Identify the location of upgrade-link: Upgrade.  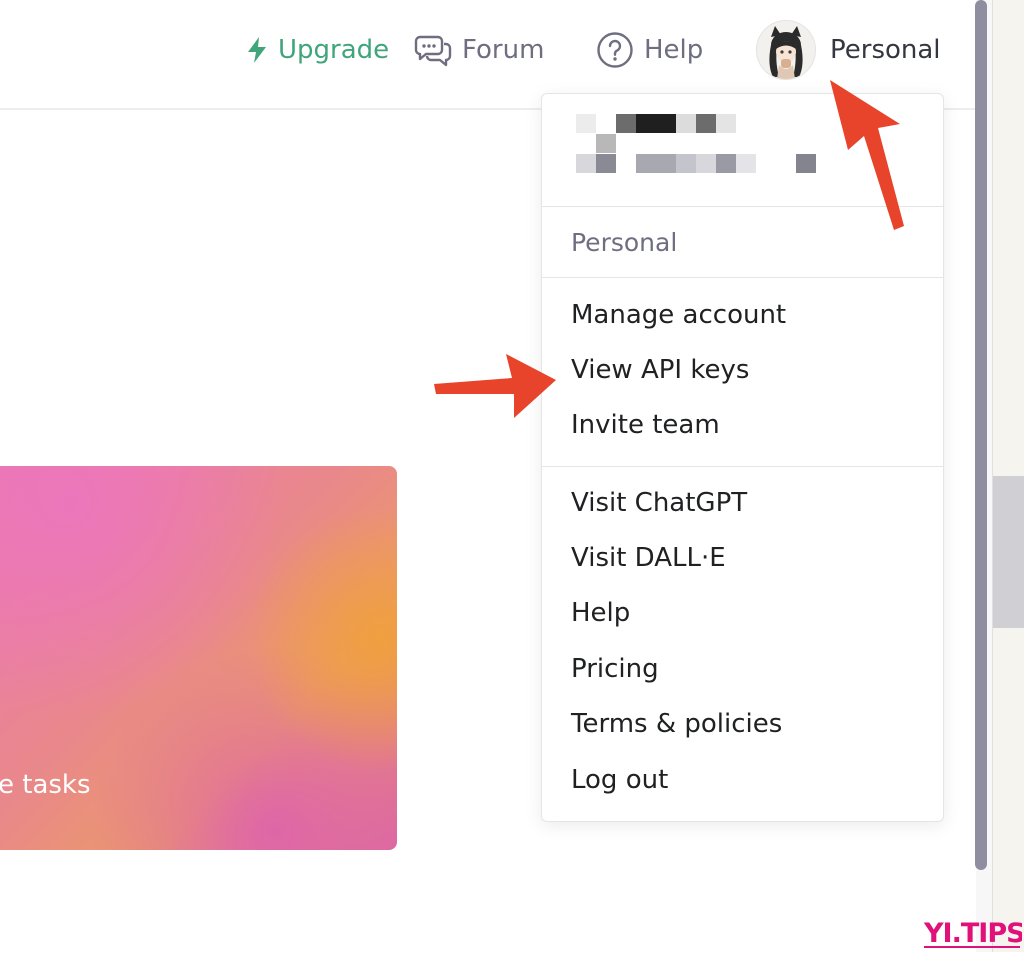
(317, 50).